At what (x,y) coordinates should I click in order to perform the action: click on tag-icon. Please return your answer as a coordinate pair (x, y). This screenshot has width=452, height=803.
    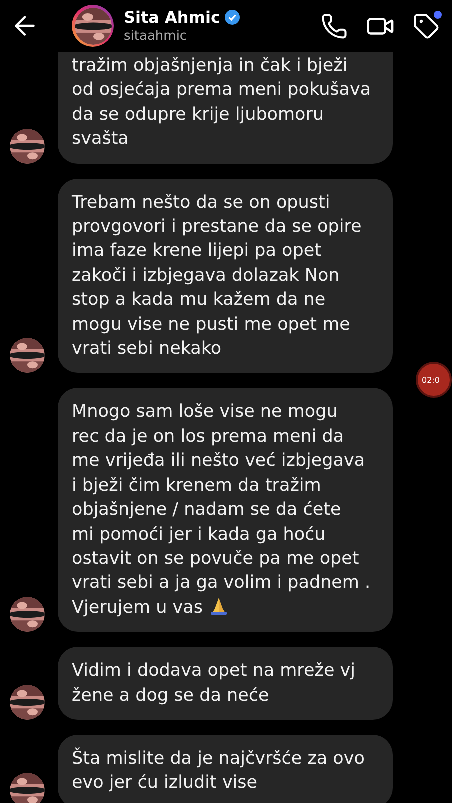
    Looking at the image, I should click on (426, 26).